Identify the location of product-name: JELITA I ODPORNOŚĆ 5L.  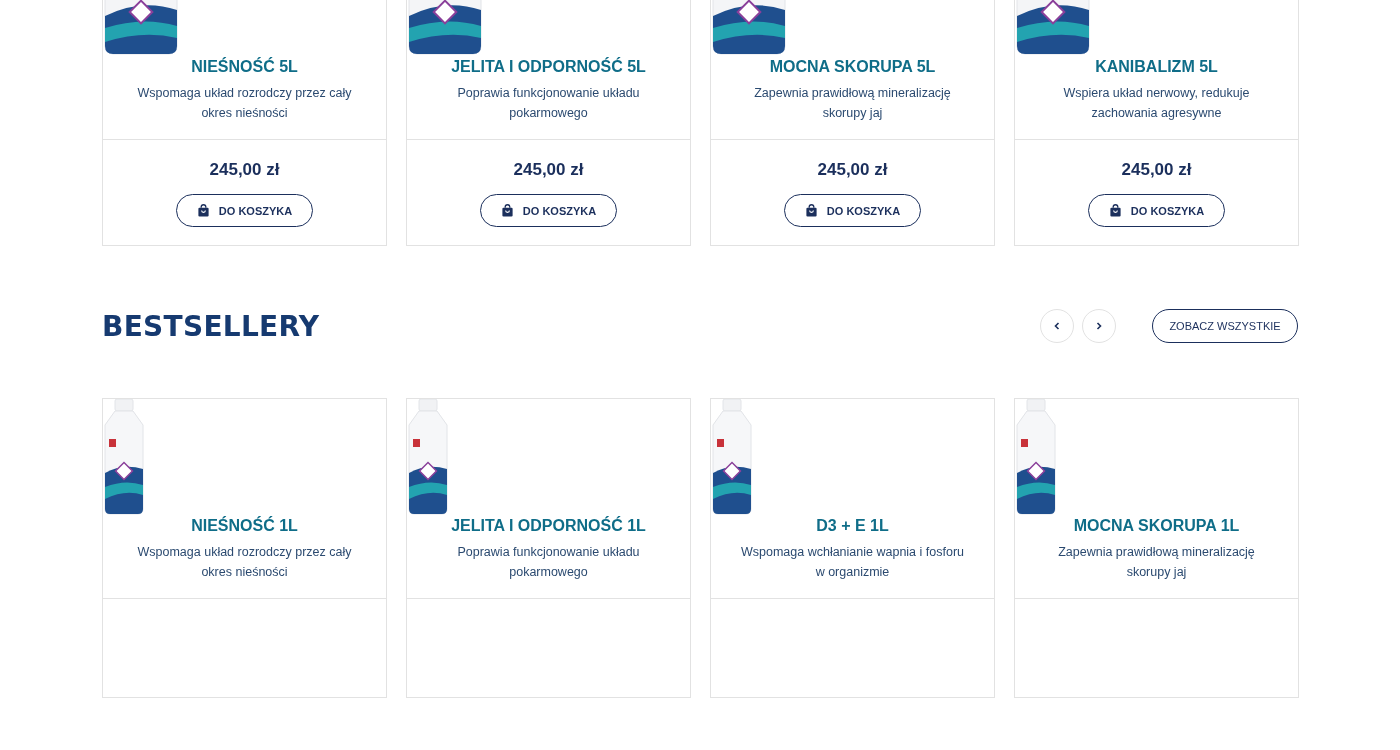
(548, 67).